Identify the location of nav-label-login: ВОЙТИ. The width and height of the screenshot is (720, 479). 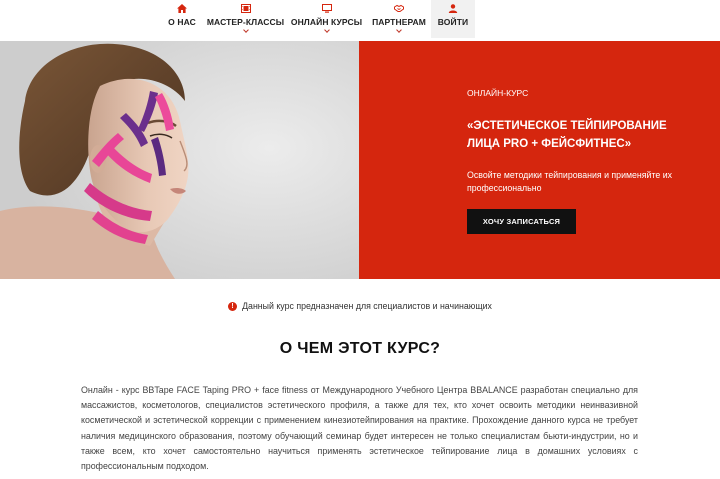
(453, 22).